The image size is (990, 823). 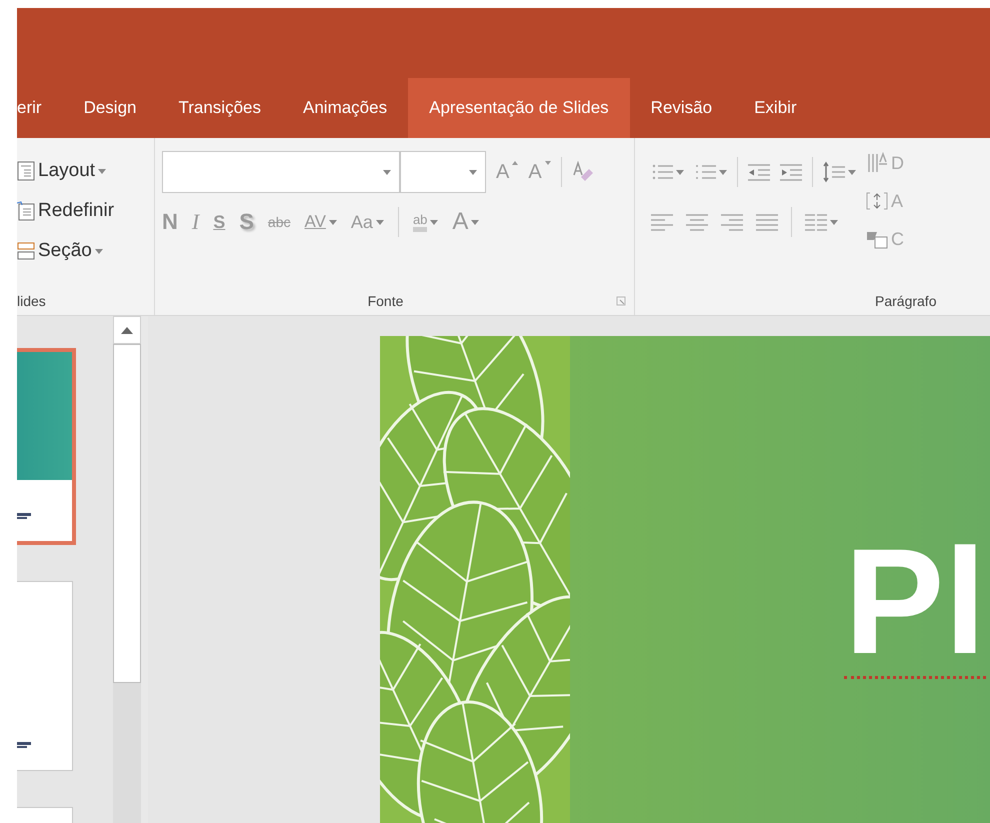 I want to click on direction-icon, so click(x=877, y=163).